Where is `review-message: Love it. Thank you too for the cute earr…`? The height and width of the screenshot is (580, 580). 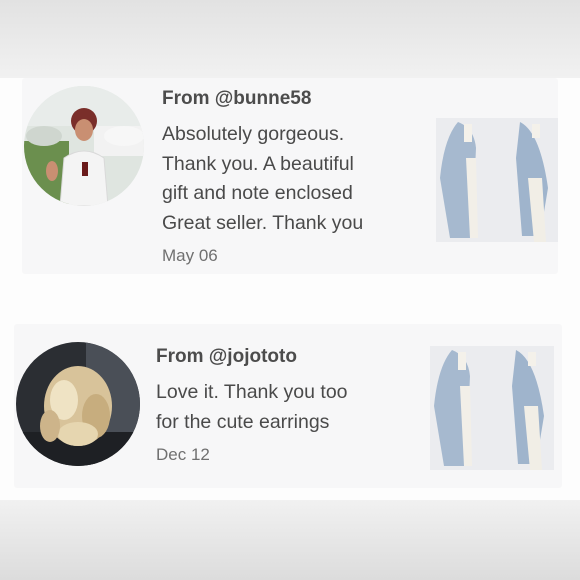
review-message: Love it. Thank you too for the cute earr… is located at coordinates (252, 407).